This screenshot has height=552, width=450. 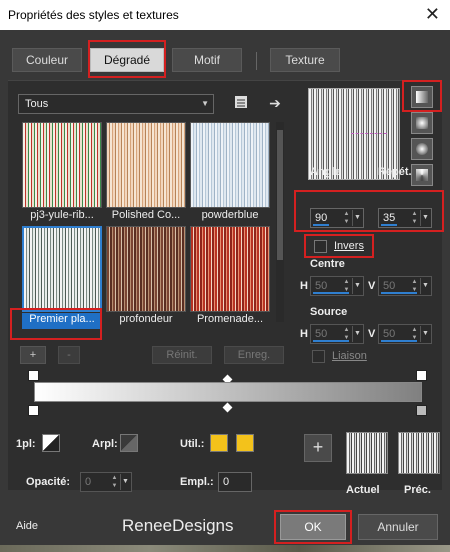 I want to click on user-color-label: Util.:, so click(x=192, y=444).